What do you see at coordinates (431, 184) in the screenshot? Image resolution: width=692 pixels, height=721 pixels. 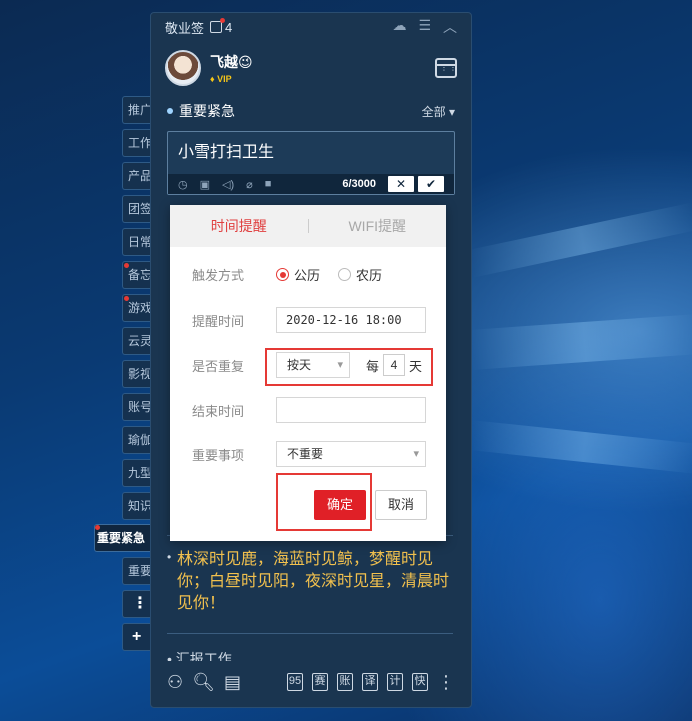 I see `confirm-edit-button: ✔` at bounding box center [431, 184].